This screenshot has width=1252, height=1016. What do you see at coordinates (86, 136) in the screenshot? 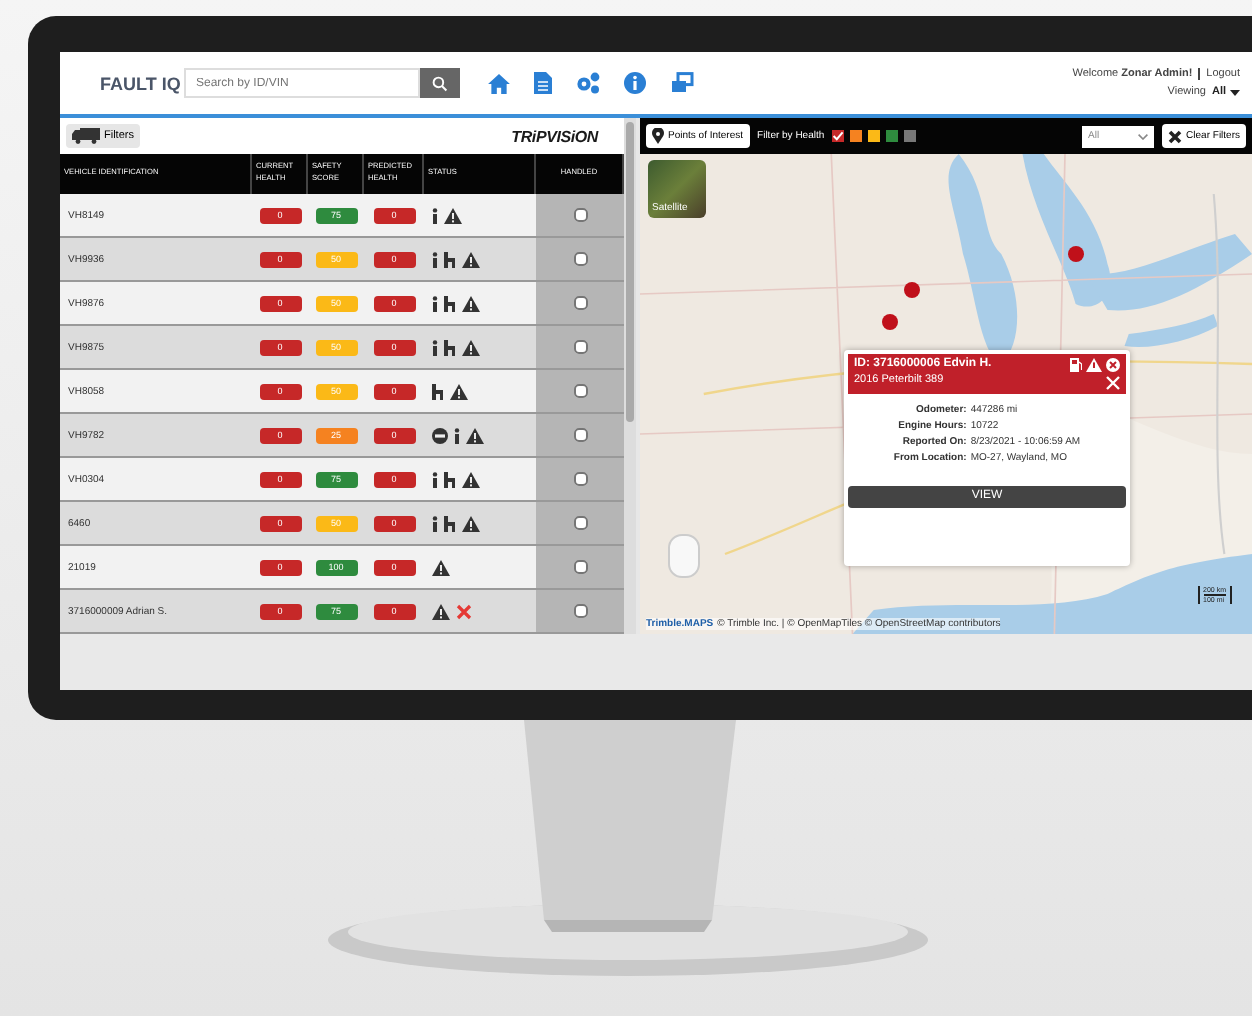
I see `truck-icon` at bounding box center [86, 136].